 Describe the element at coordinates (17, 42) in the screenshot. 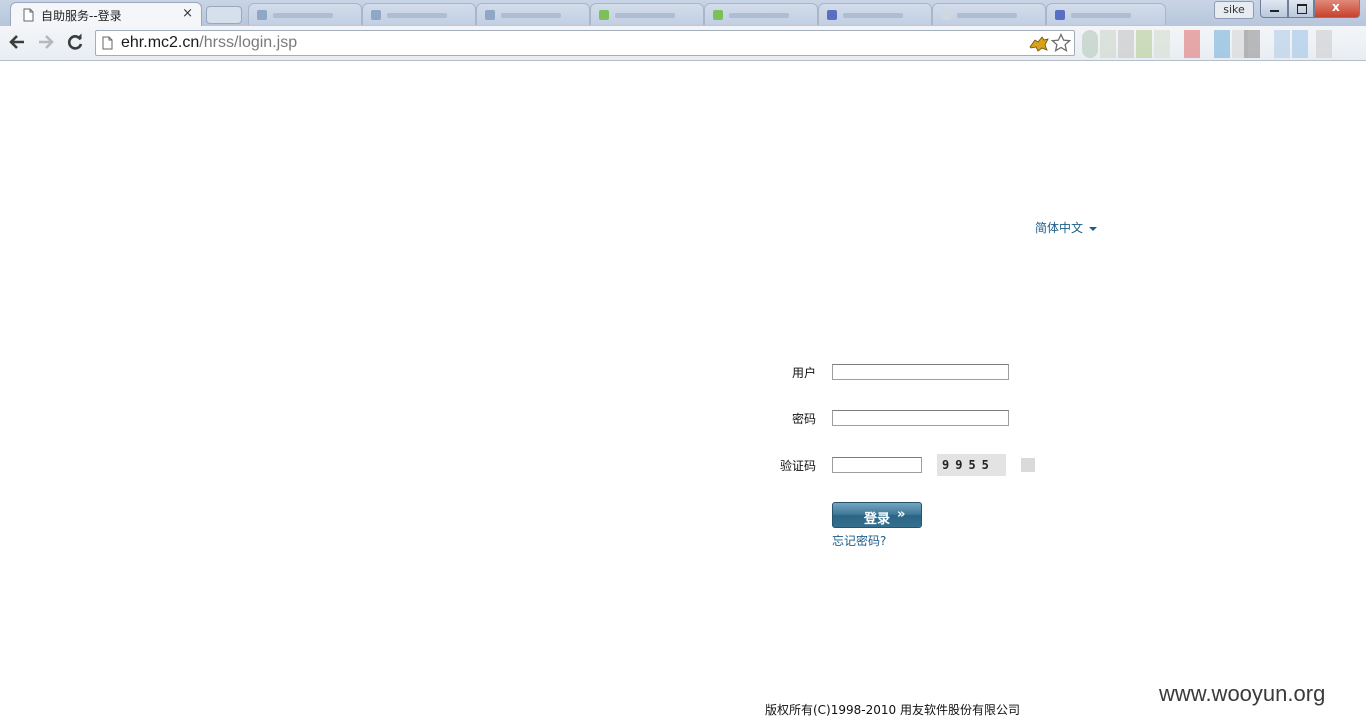

I see `back-arrow-icon` at that location.